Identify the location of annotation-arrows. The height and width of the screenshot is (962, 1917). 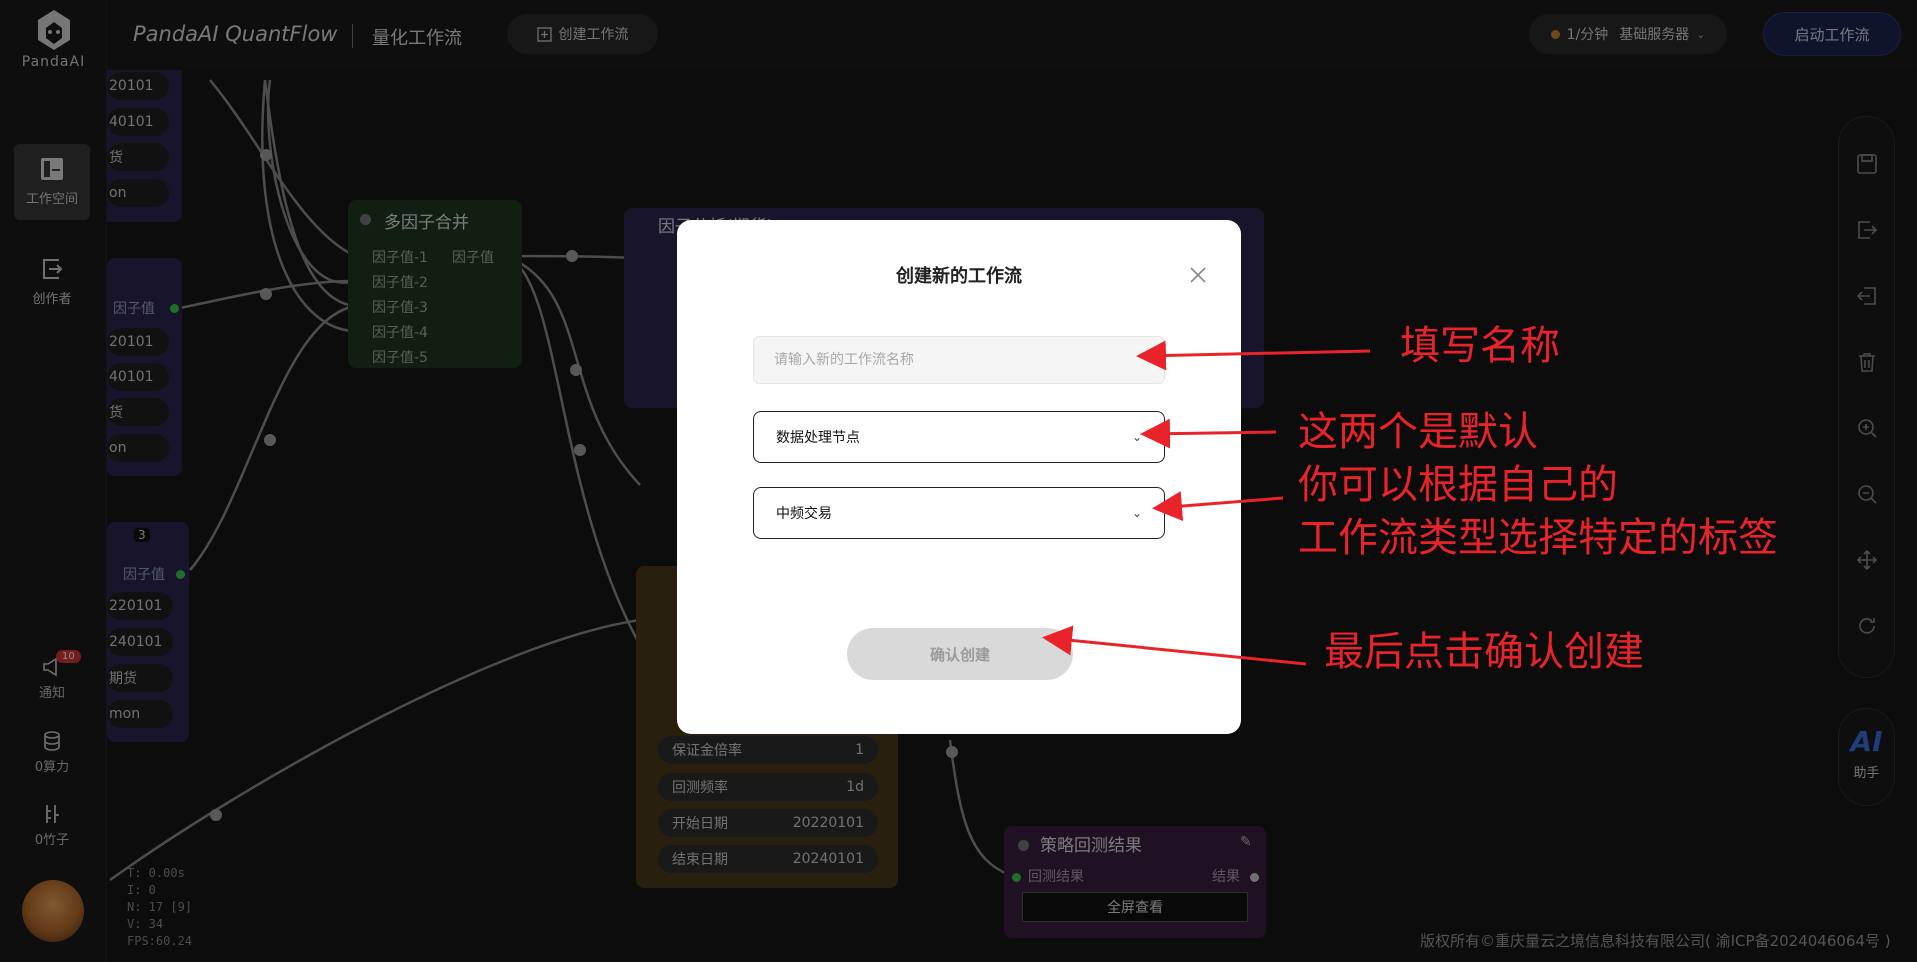
(1206, 503).